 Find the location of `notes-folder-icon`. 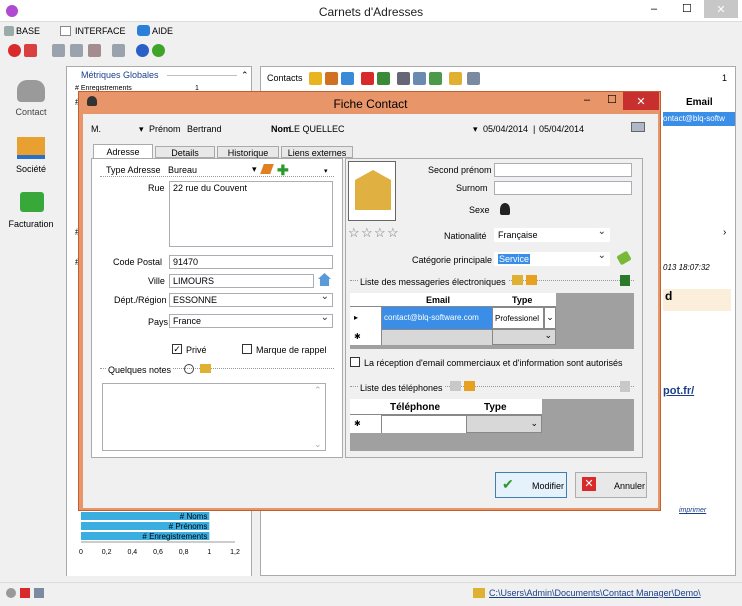

notes-folder-icon is located at coordinates (205, 368).